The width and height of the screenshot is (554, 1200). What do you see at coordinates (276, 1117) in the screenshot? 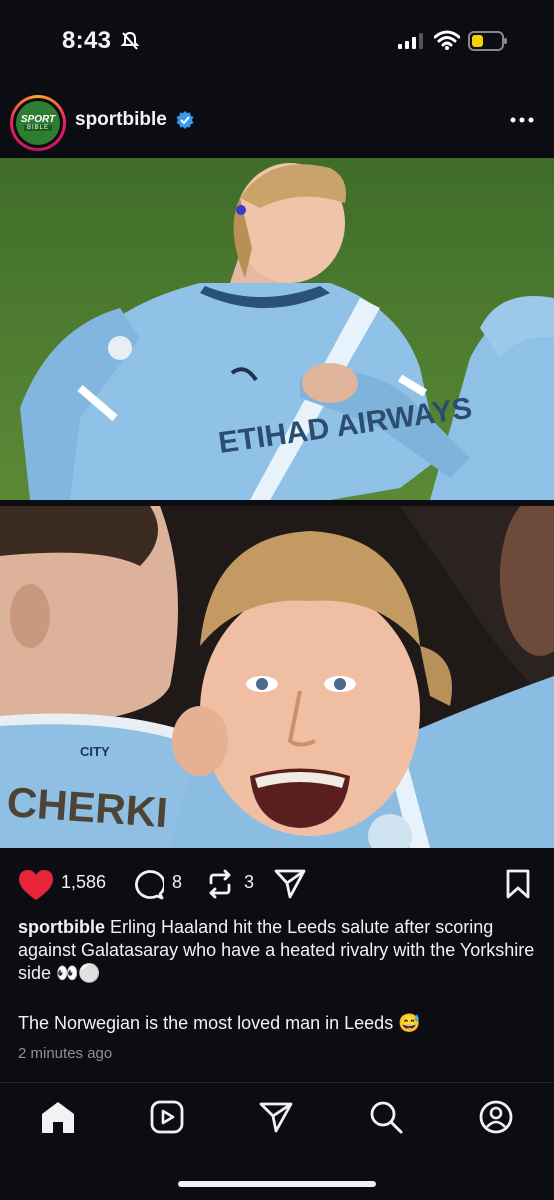
I see `send-icon` at bounding box center [276, 1117].